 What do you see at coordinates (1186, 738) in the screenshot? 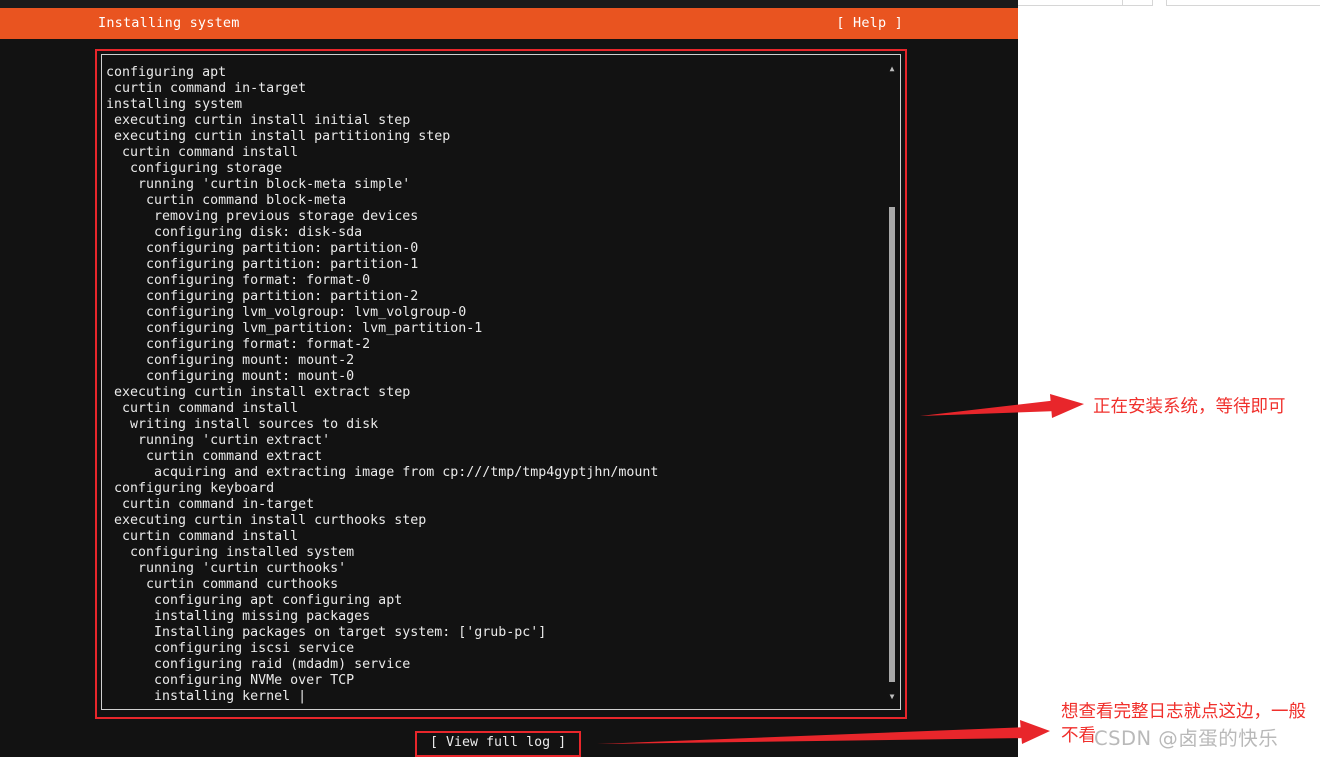
I see `watermark: CSDN @卤蛋的快乐` at bounding box center [1186, 738].